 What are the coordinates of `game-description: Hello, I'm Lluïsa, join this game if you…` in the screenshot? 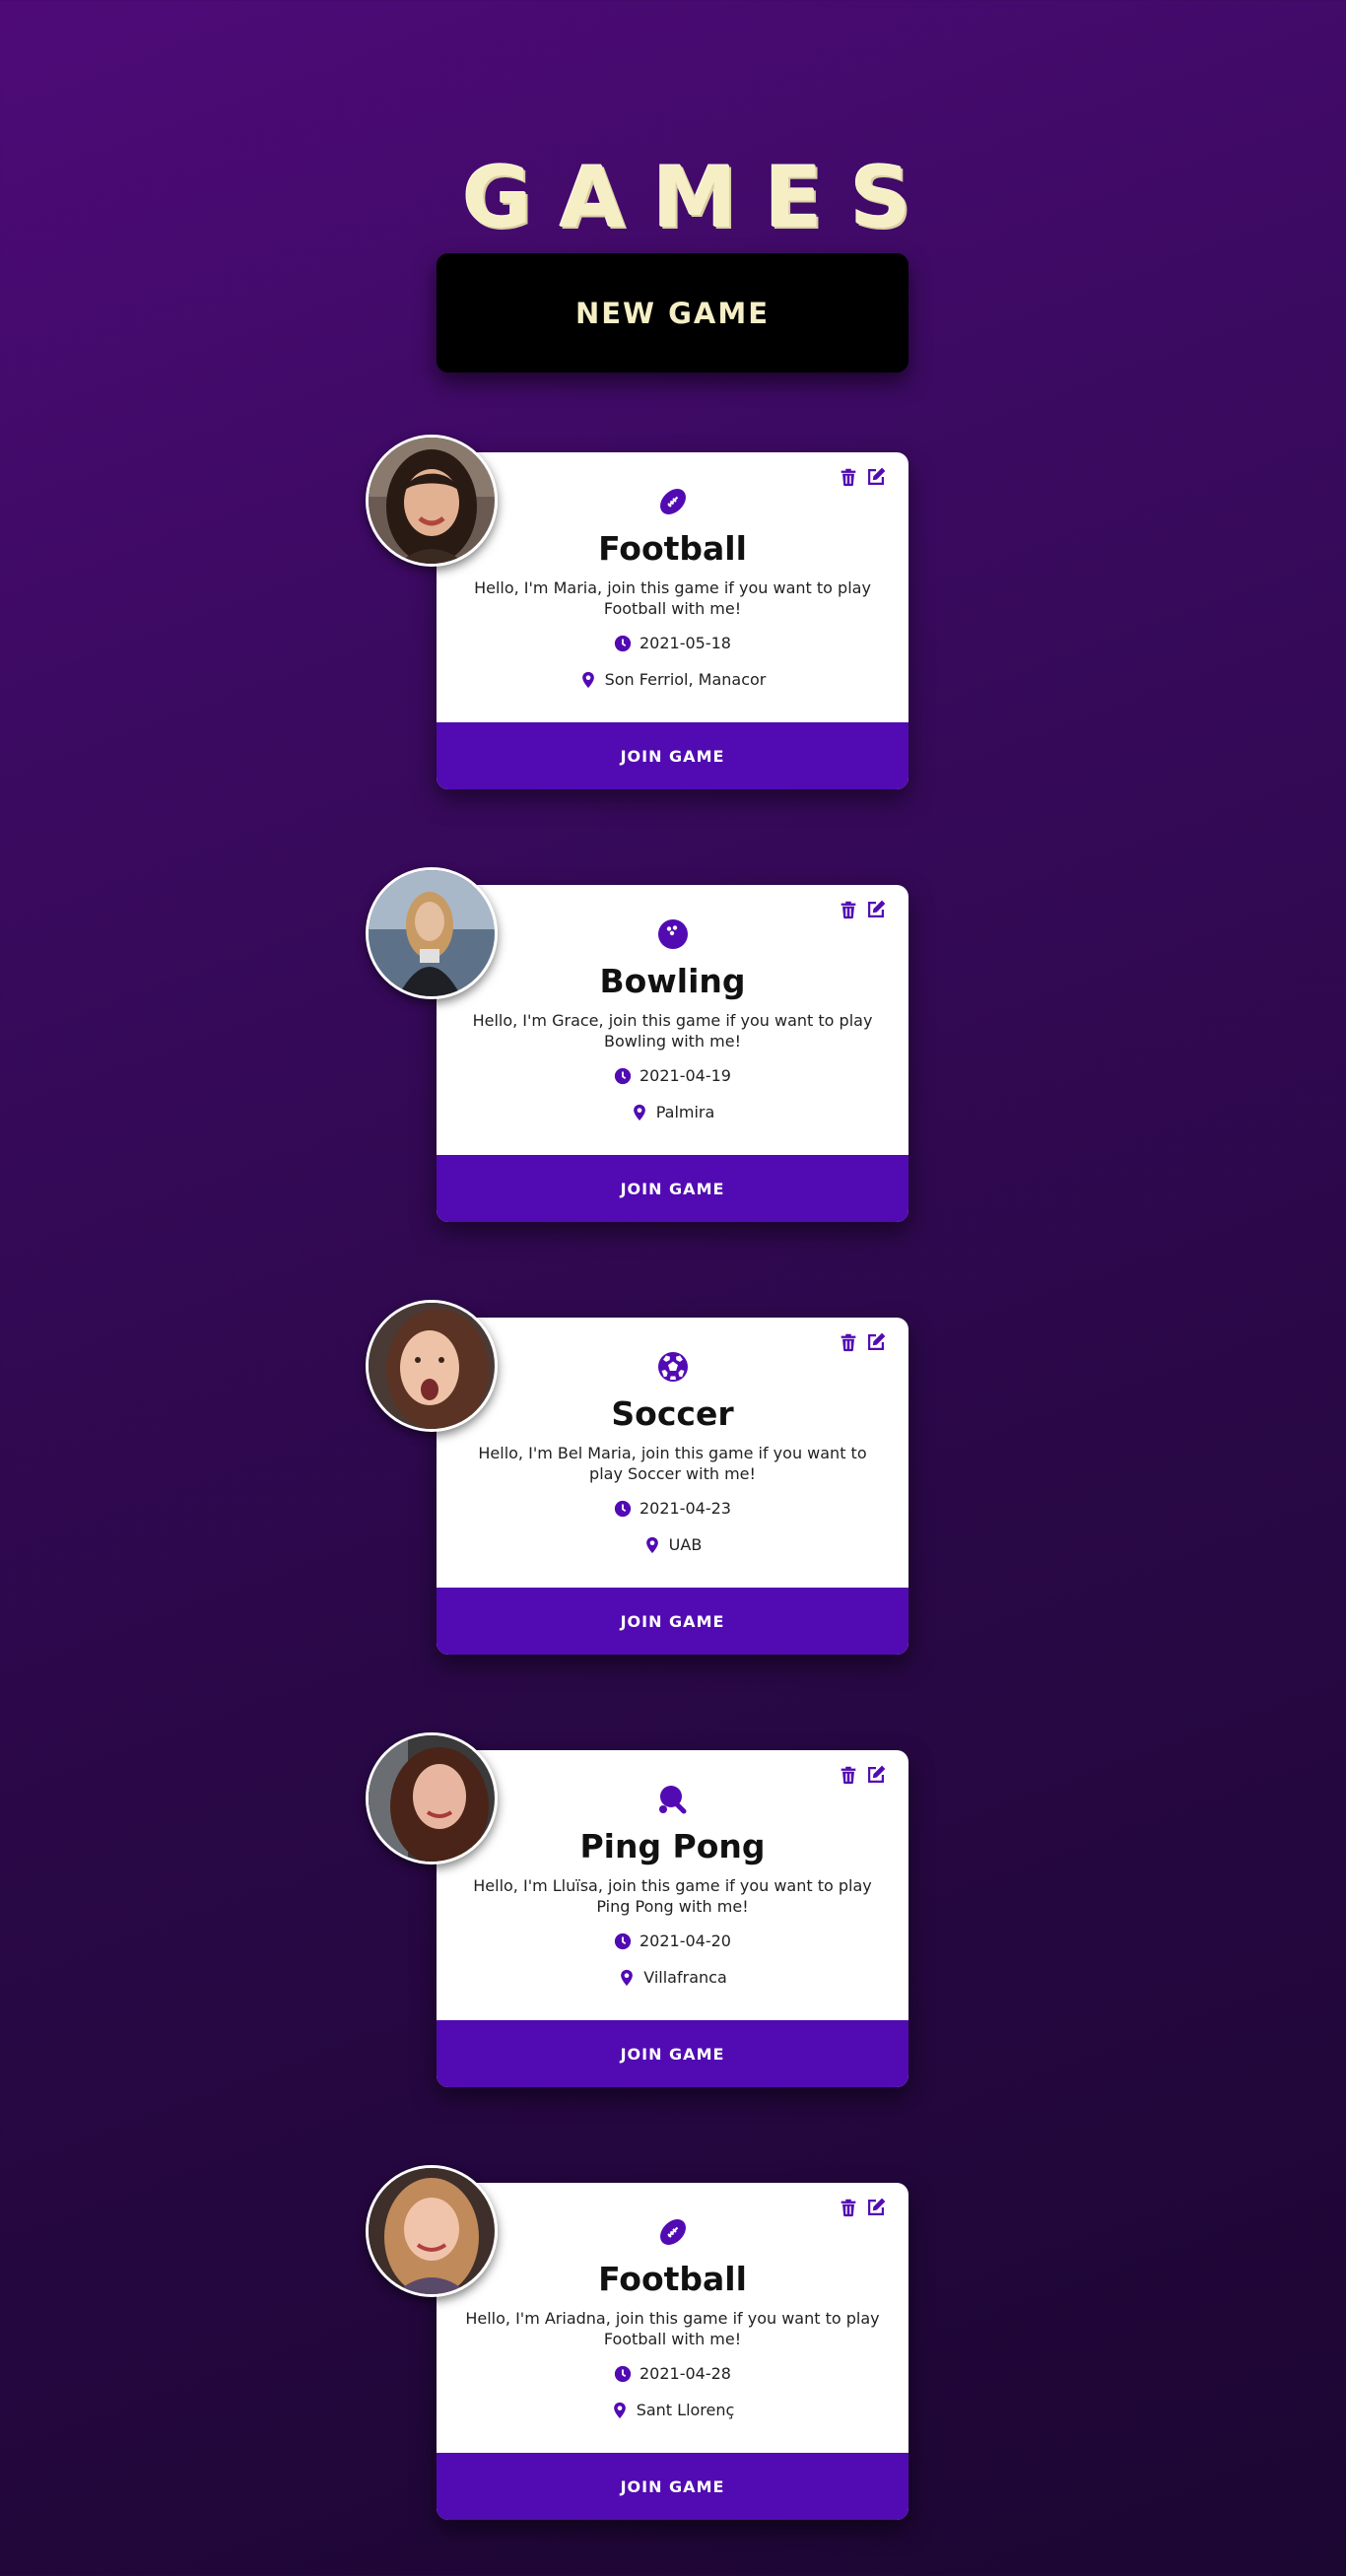 It's located at (672, 1896).